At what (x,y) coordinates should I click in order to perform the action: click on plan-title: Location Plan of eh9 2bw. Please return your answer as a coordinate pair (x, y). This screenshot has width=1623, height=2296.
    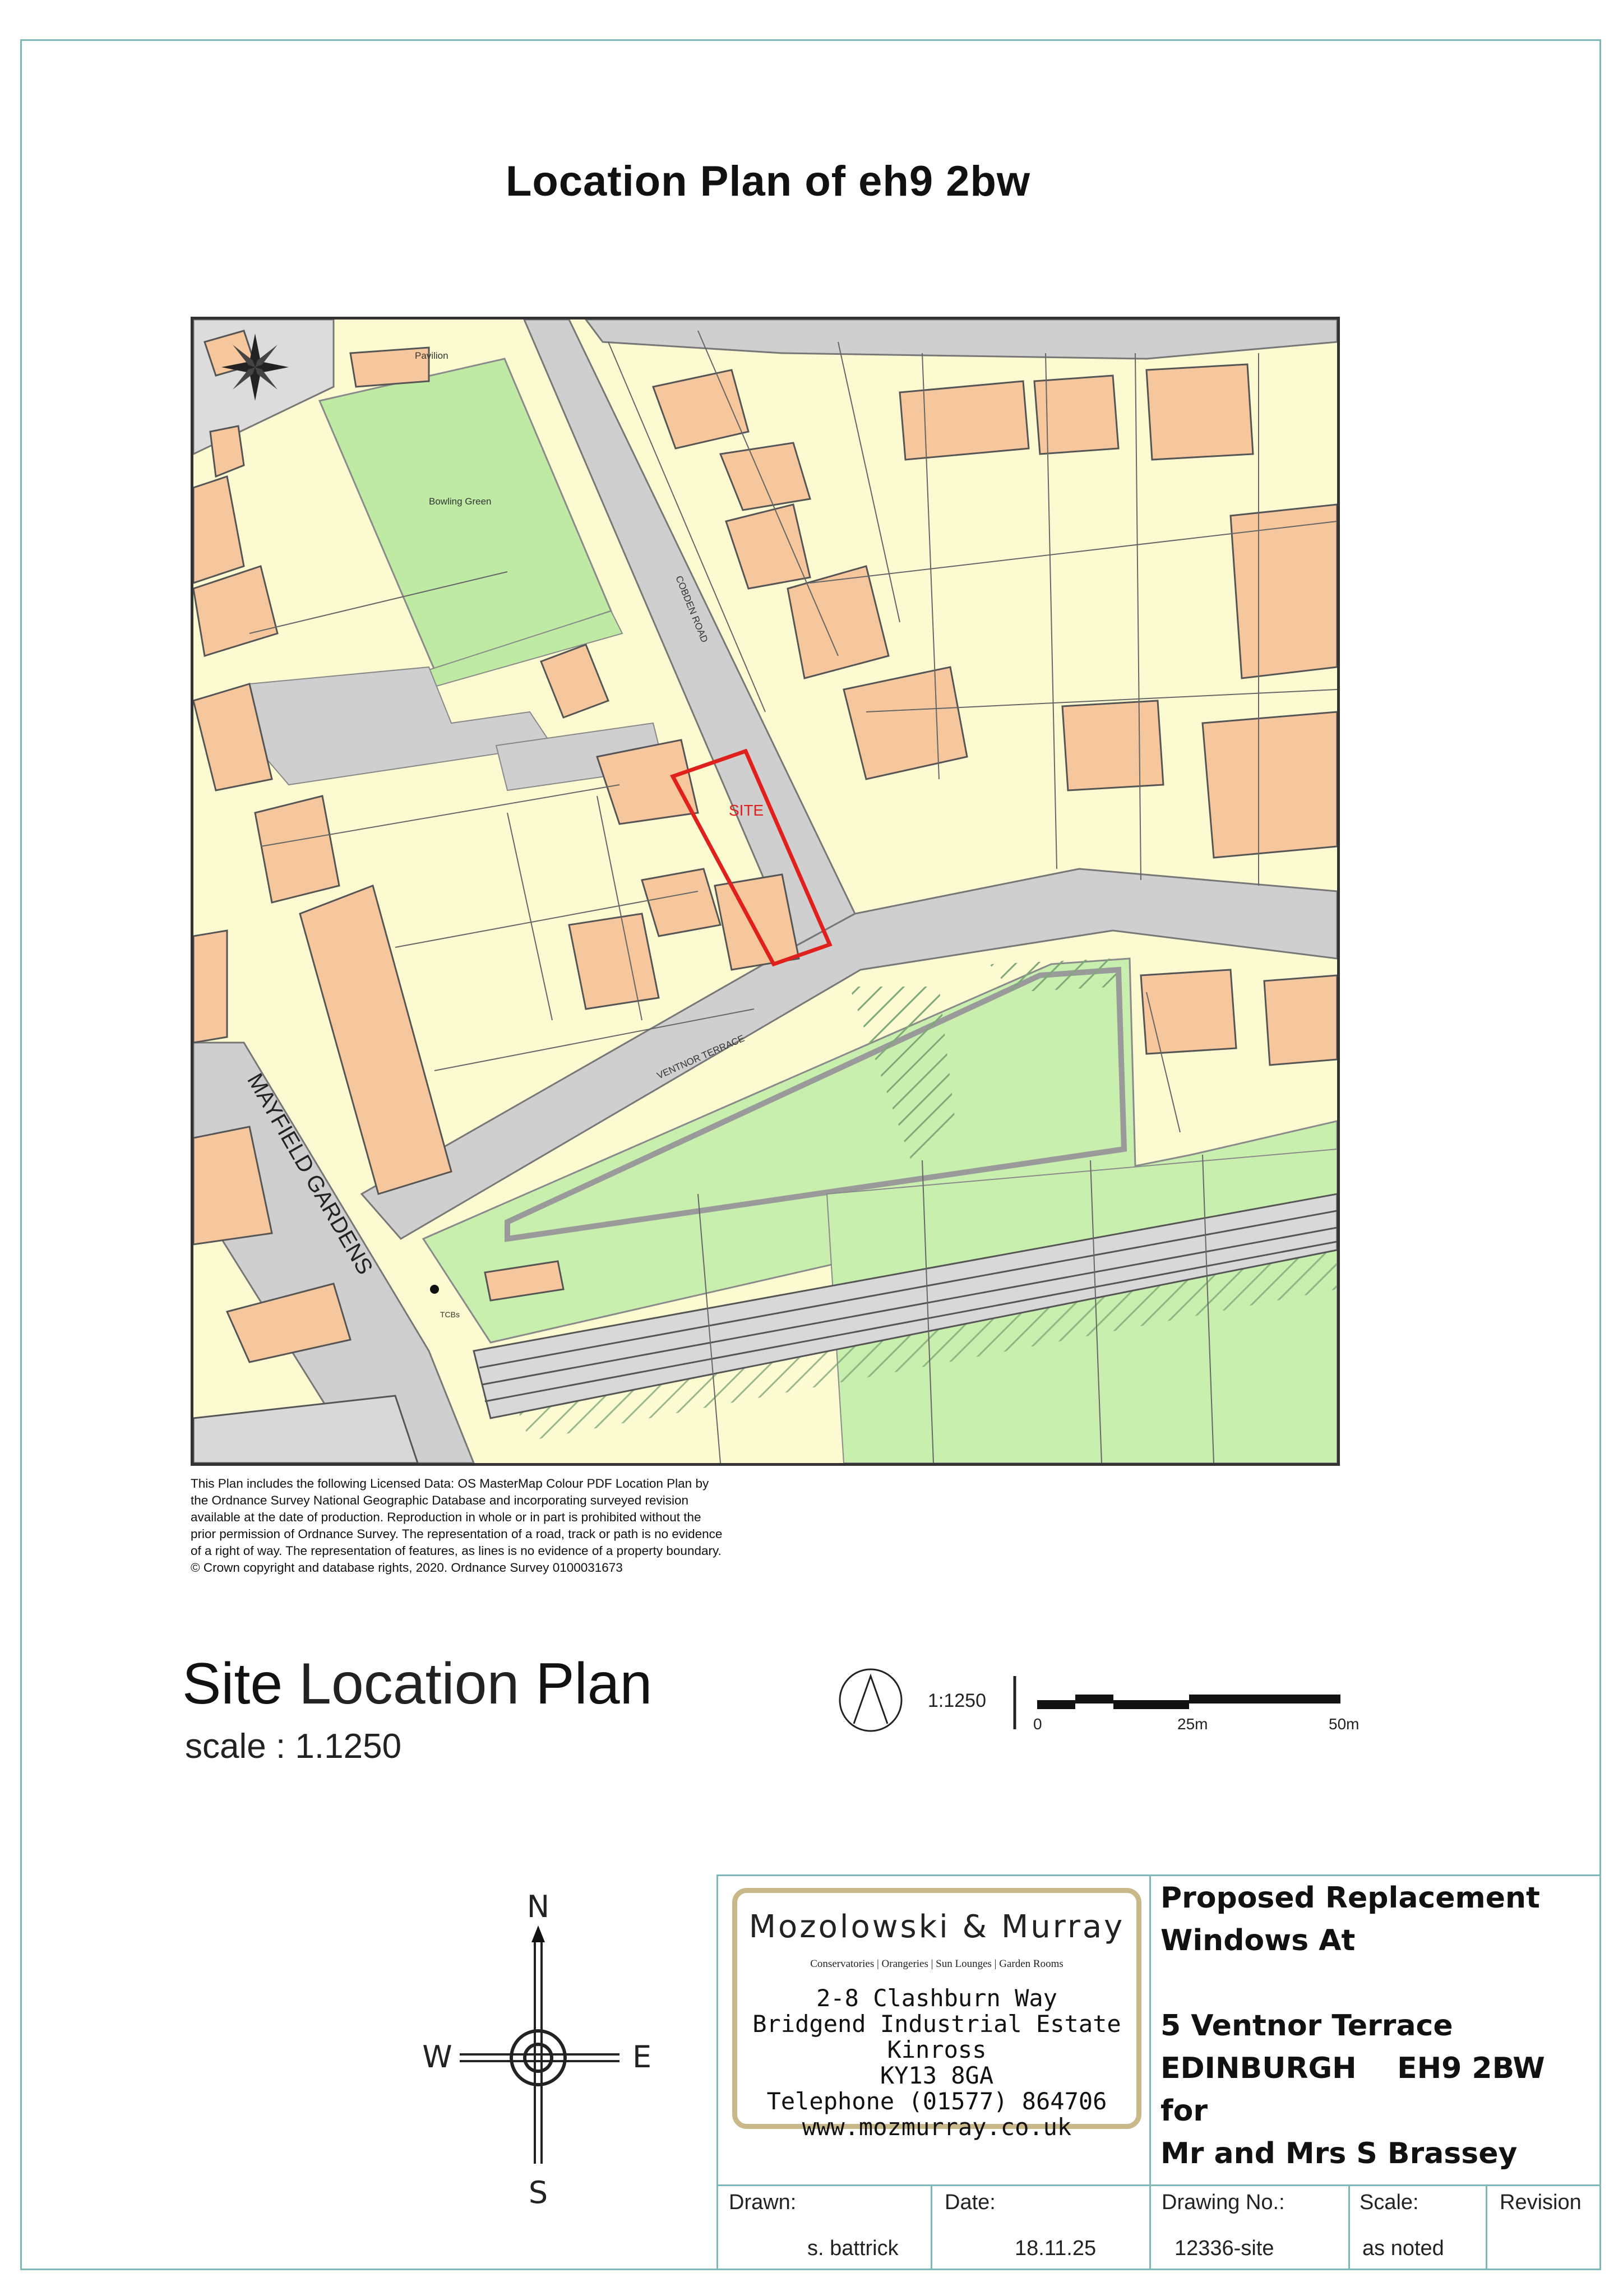
    Looking at the image, I should click on (768, 181).